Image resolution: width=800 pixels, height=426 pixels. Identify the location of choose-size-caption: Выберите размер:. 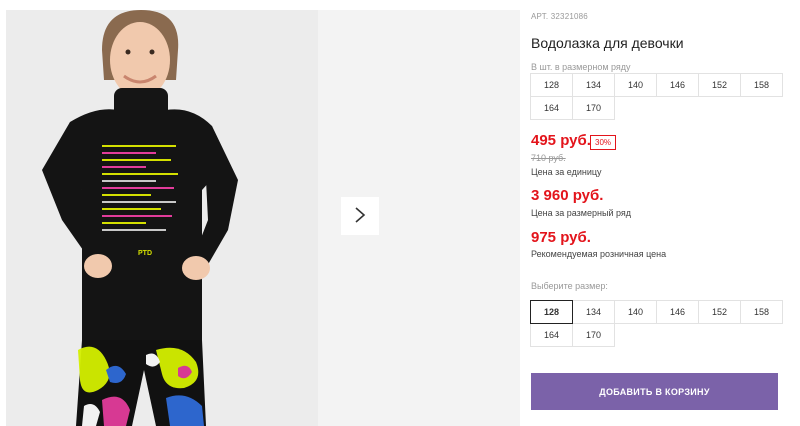
(569, 286).